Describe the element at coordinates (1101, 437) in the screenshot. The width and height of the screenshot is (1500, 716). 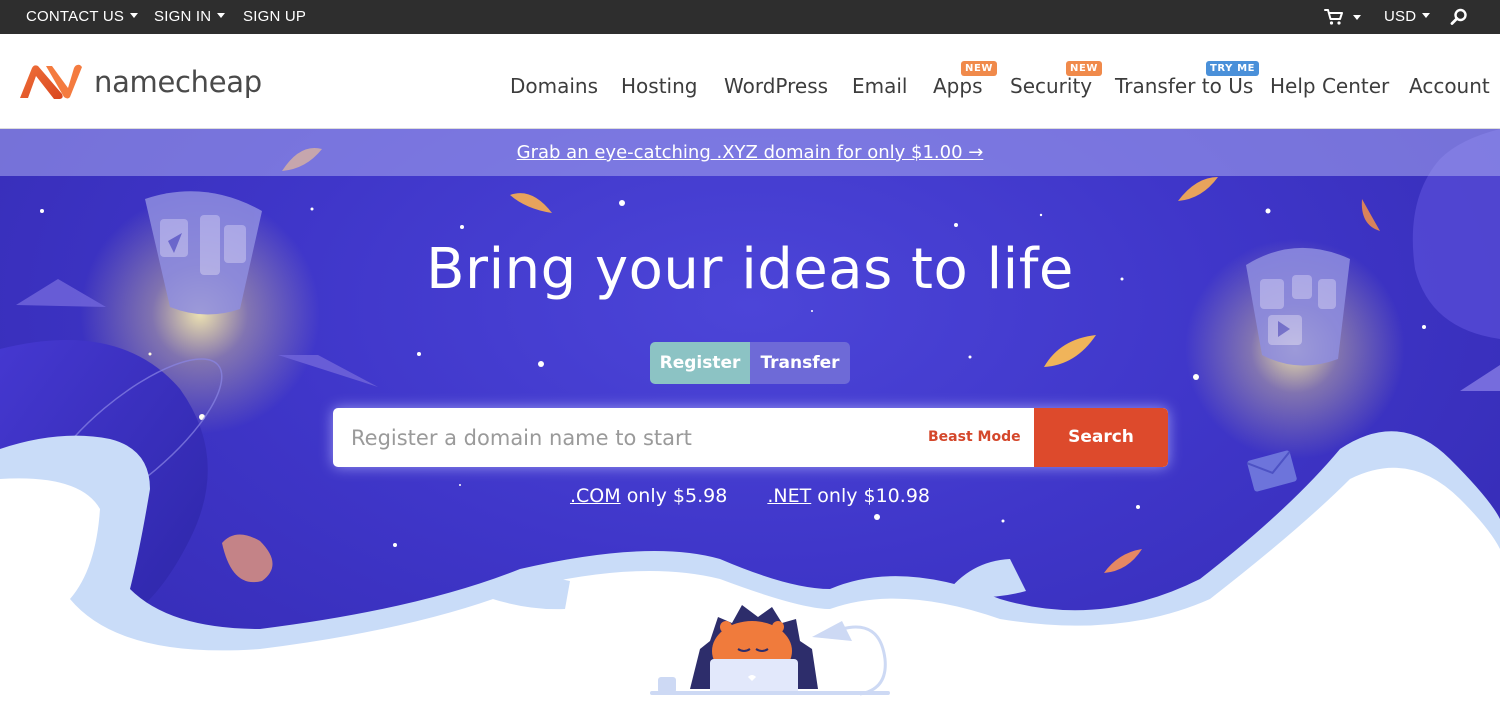
I see `search-button: Search` at that location.